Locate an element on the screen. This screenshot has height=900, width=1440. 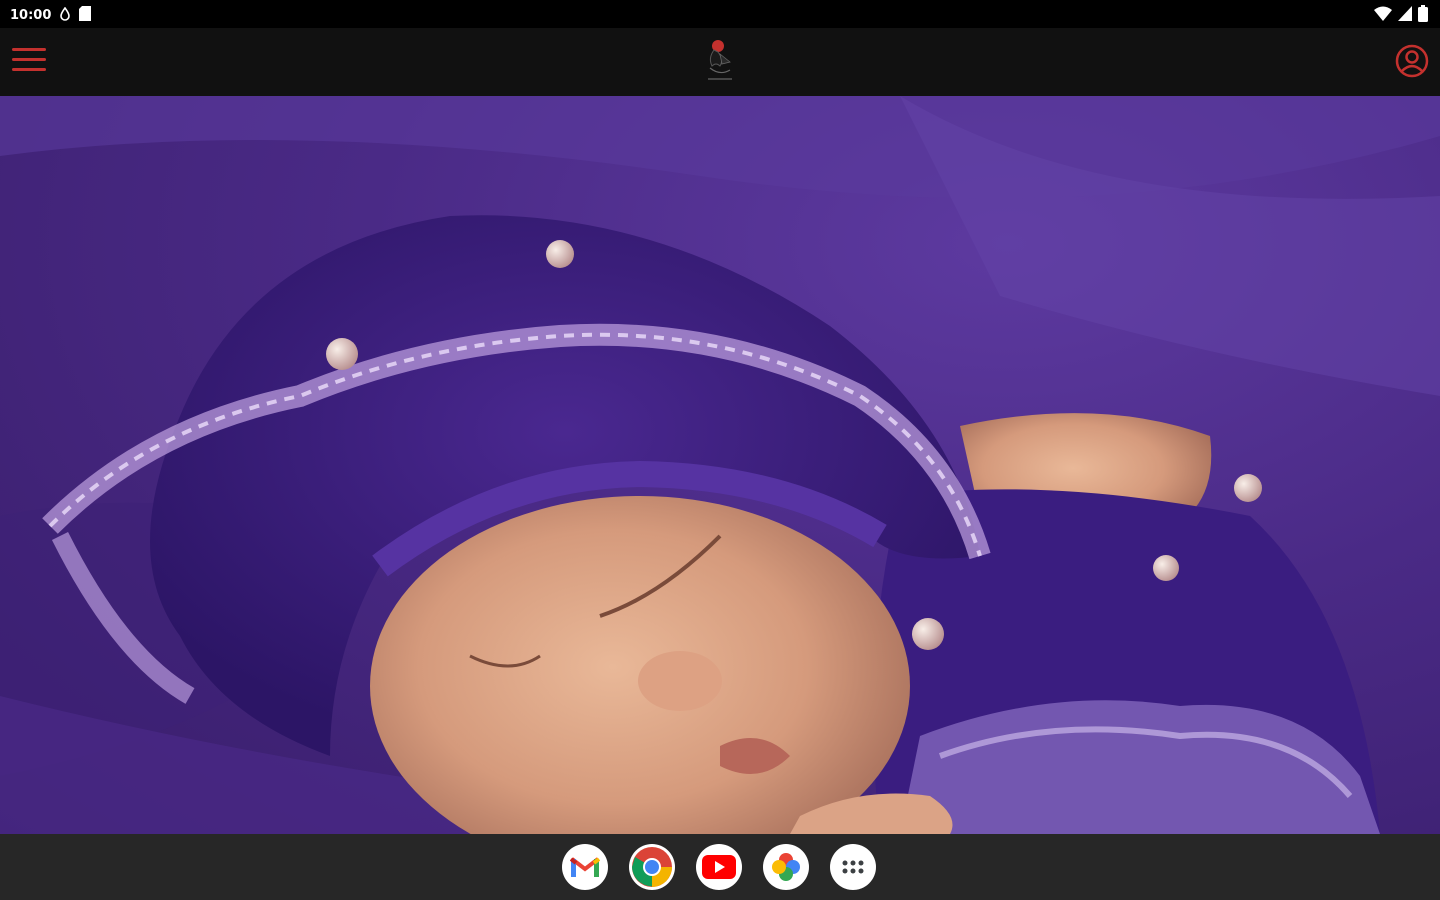
dock is located at coordinates (719, 867).